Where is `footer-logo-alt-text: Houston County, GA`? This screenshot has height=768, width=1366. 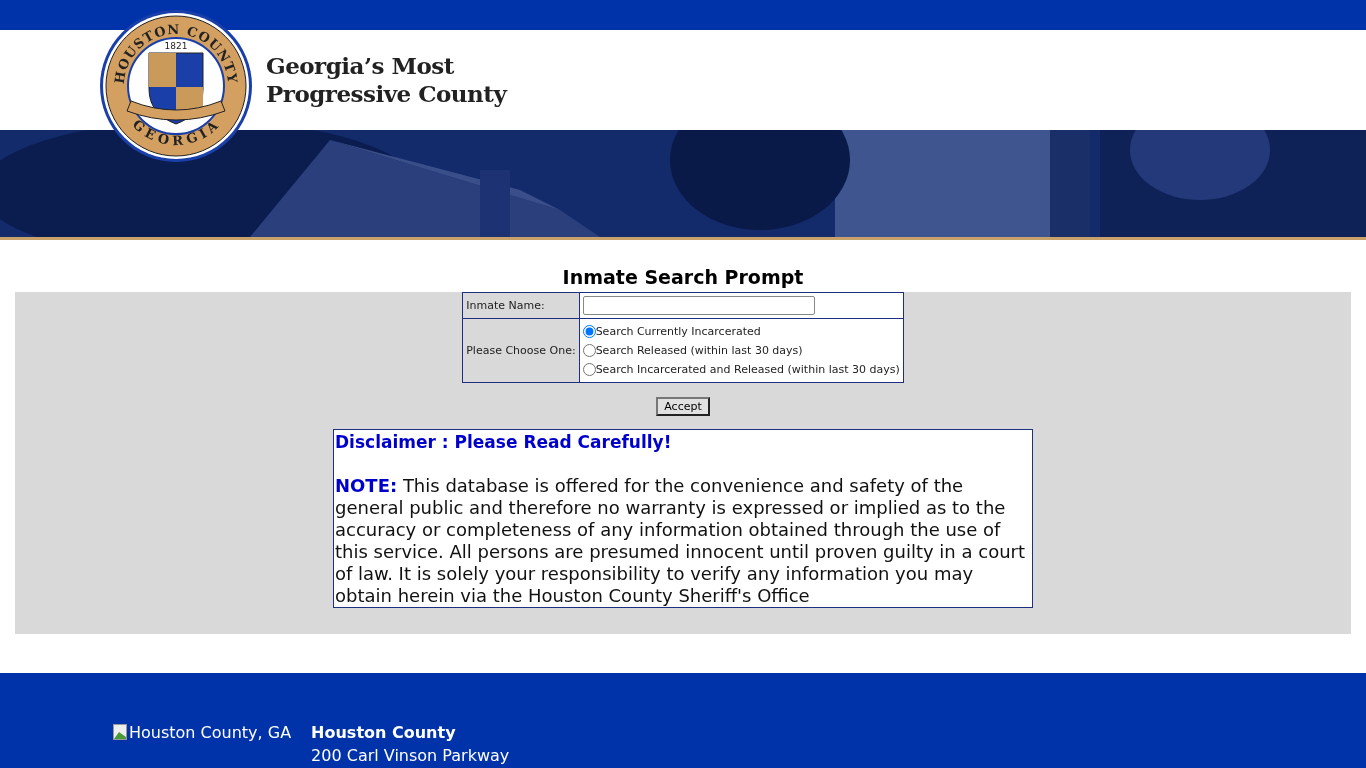 footer-logo-alt-text: Houston County, GA is located at coordinates (210, 732).